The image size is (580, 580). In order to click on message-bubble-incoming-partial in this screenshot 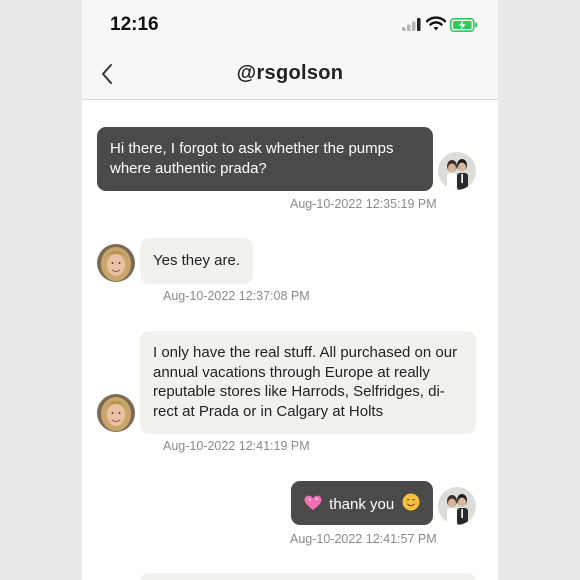, I will do `click(308, 576)`.